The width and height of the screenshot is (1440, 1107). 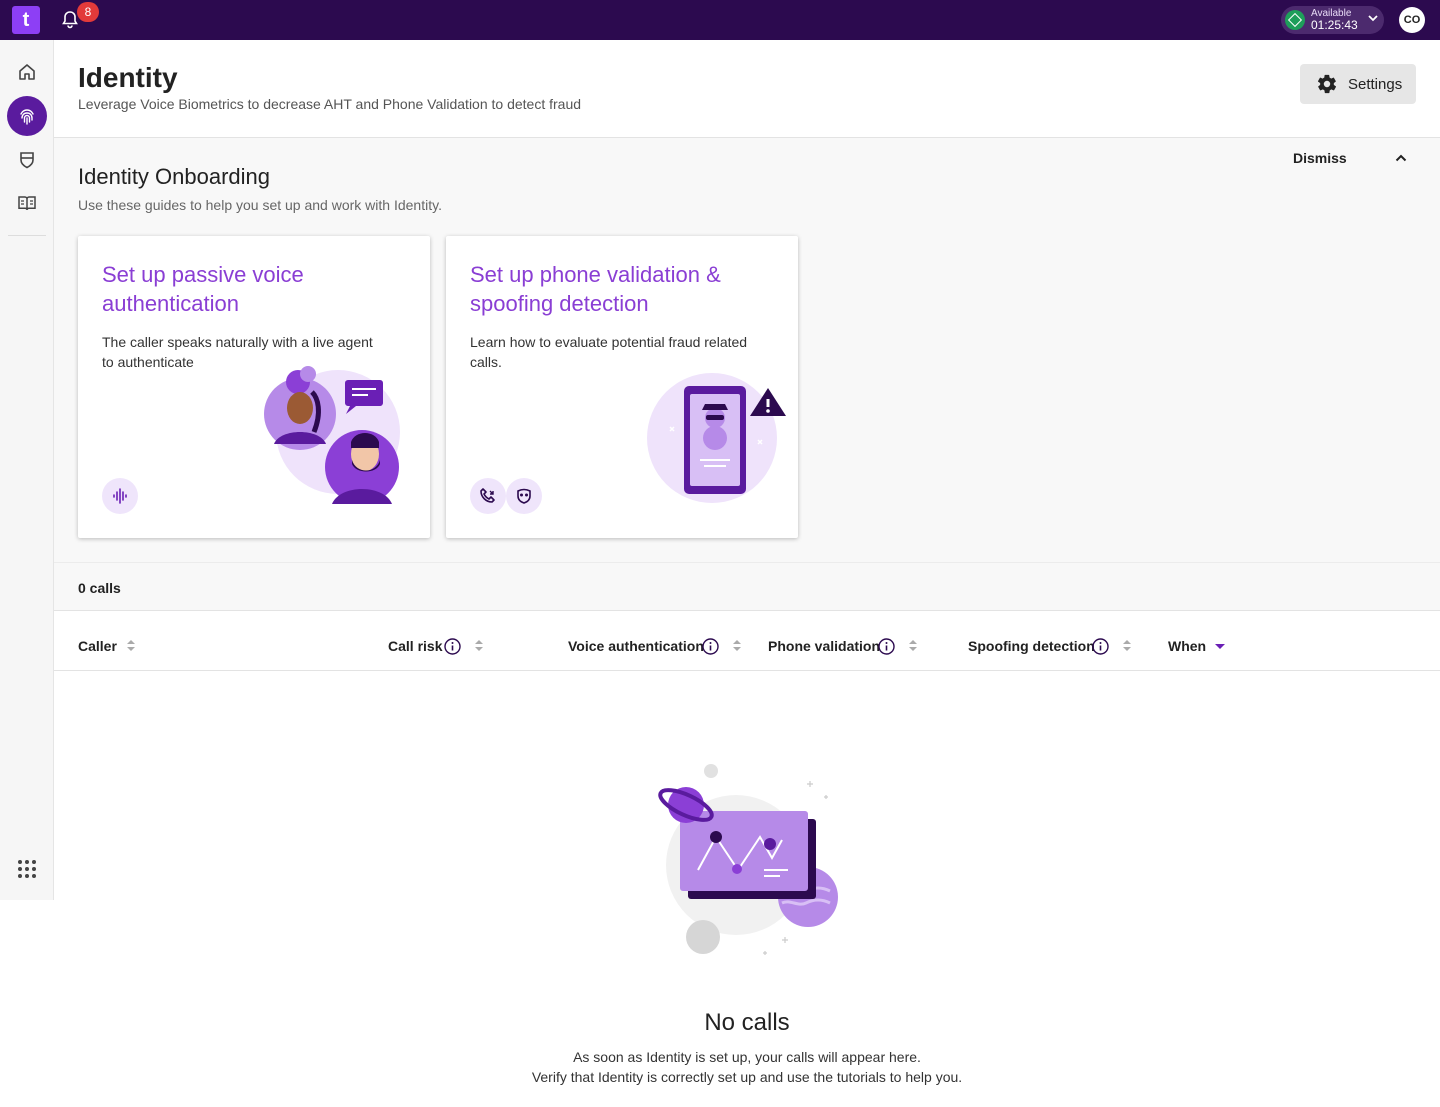 I want to click on available-status-icon, so click(x=1295, y=20).